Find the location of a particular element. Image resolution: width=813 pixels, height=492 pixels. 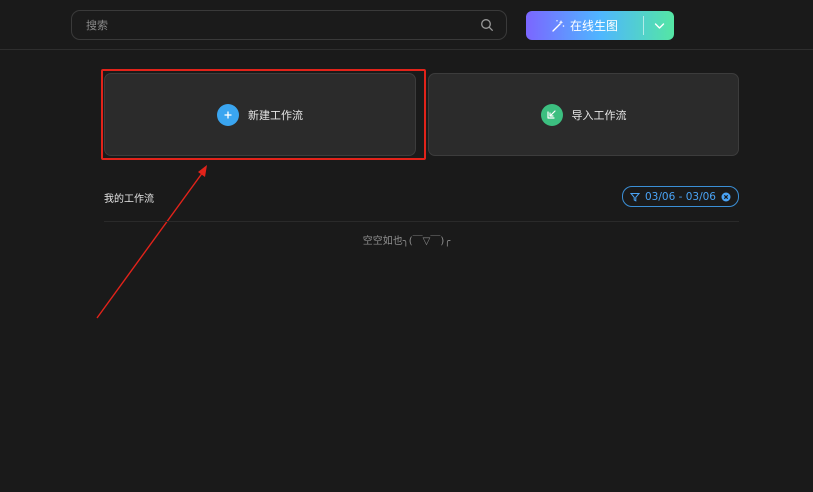

import-workflow-label: 导入工作流 is located at coordinates (599, 115).